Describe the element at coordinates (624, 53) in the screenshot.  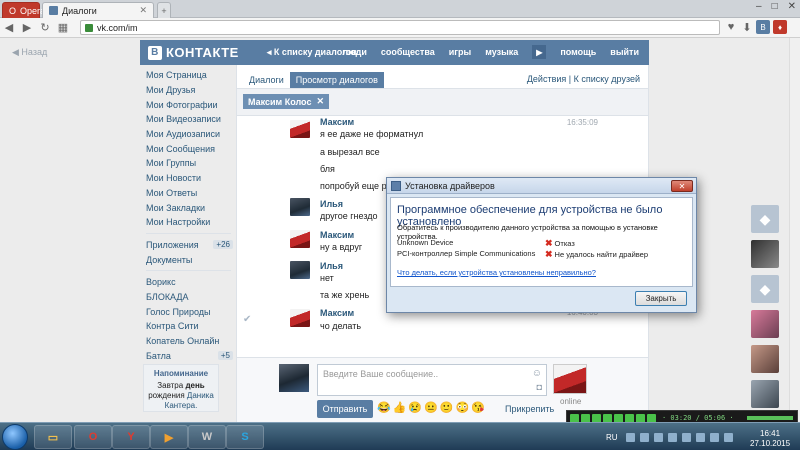
I see `menu-logout: выйти` at that location.